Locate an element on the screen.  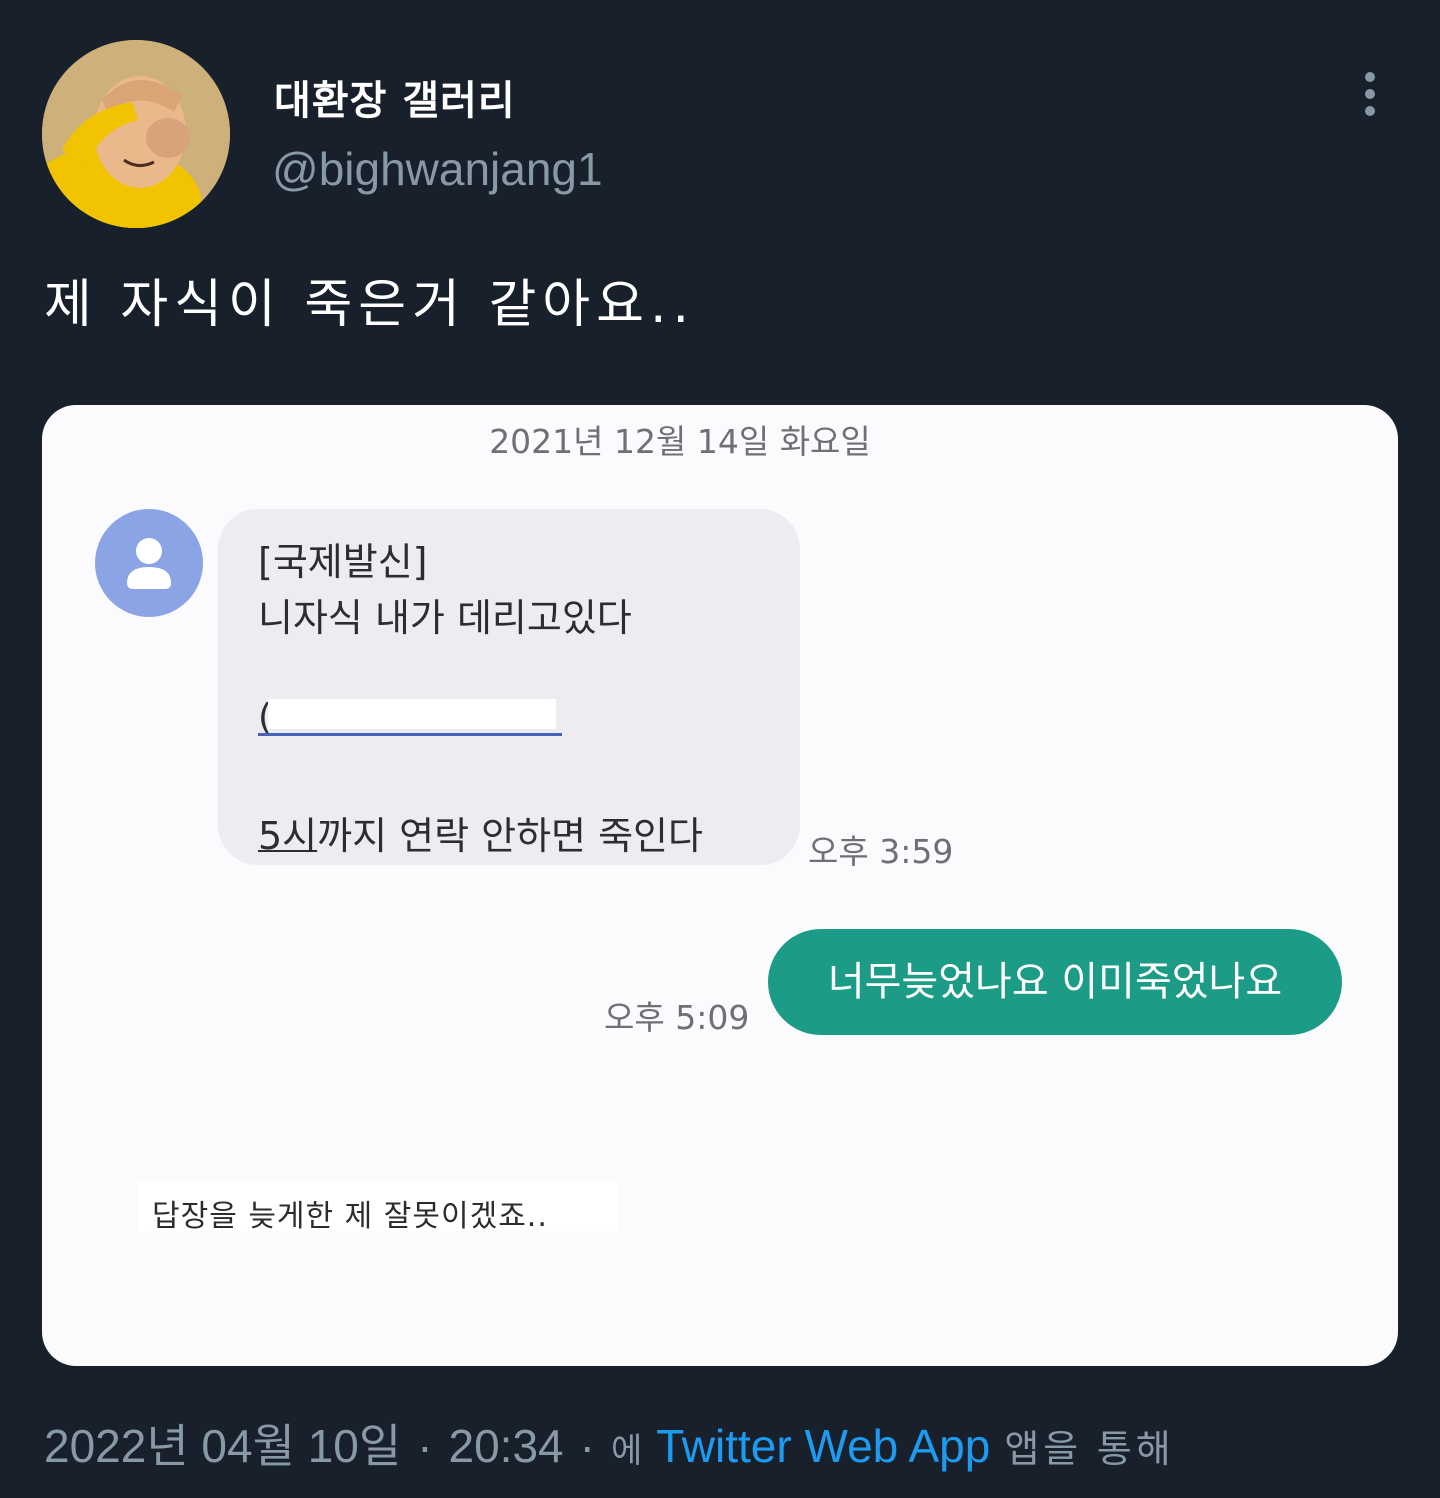
sms-date-label: 2021년 12월 14일 화요일 is located at coordinates (680, 441).